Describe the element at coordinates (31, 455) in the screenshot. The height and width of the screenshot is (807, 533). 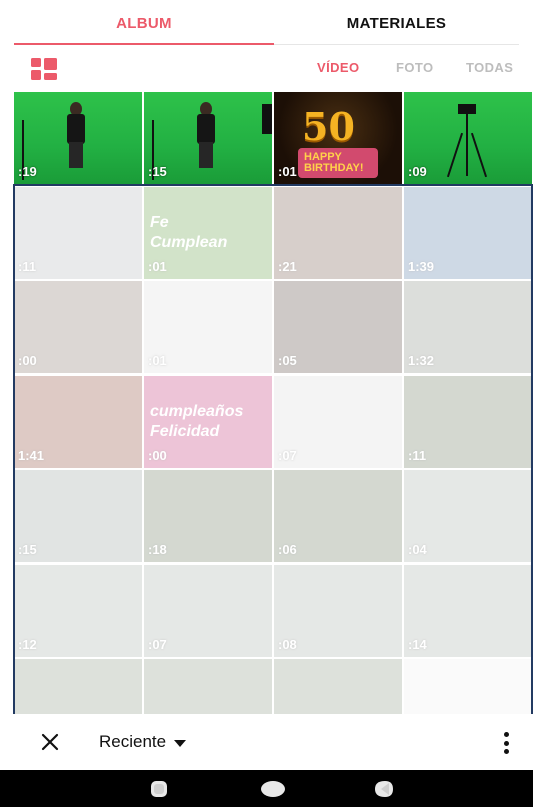
I see `video-duration: 1:41` at that location.